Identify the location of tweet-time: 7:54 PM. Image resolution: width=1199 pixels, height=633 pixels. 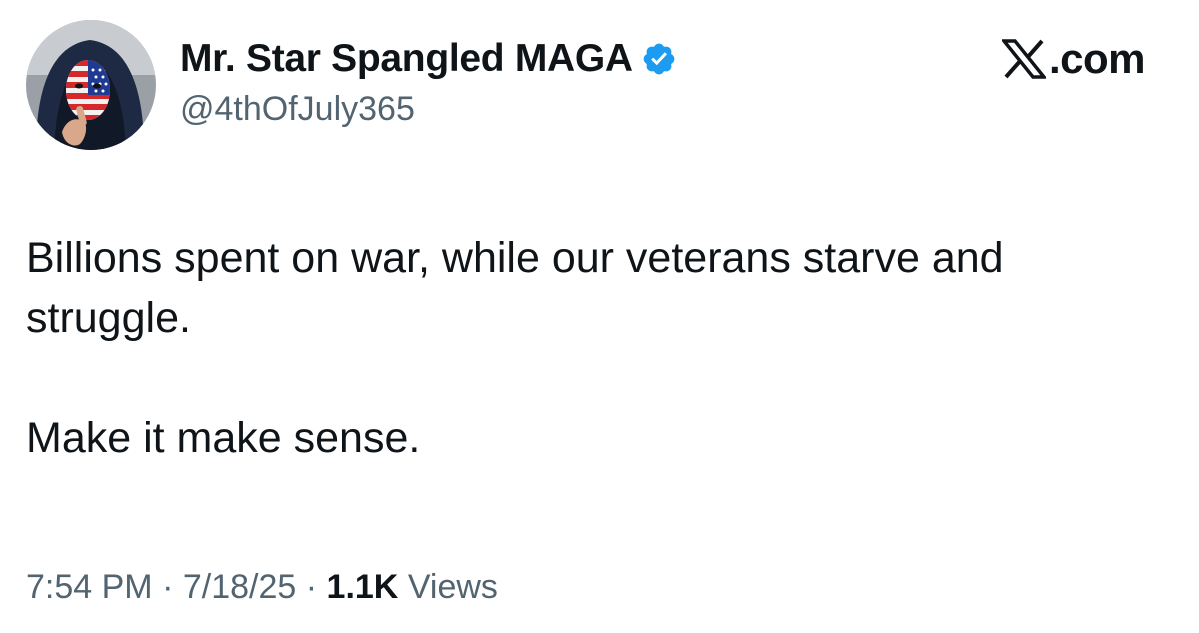
(89, 587).